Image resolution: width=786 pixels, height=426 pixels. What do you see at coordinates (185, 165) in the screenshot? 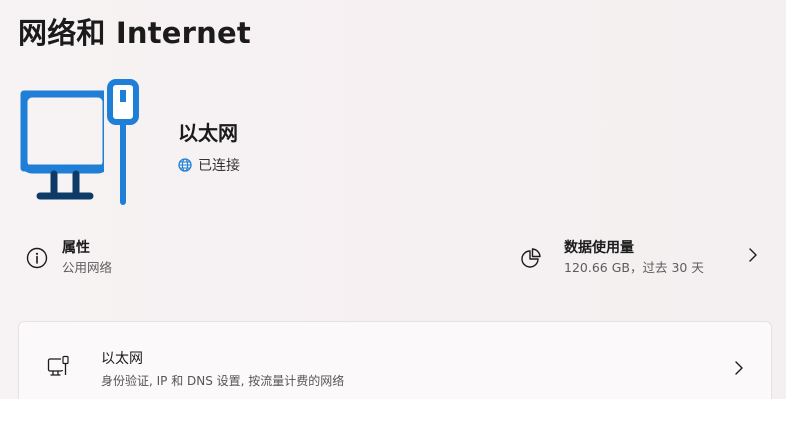
I see `globe-icon` at bounding box center [185, 165].